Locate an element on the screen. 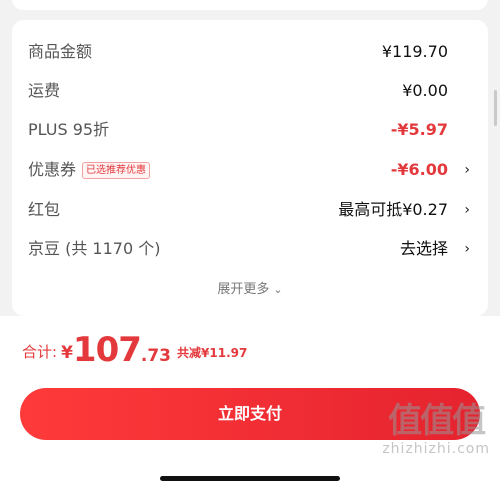 The width and height of the screenshot is (500, 491). row-coupon: 优惠券 已选推荐优惠 -¥6.00 › is located at coordinates (250, 170).